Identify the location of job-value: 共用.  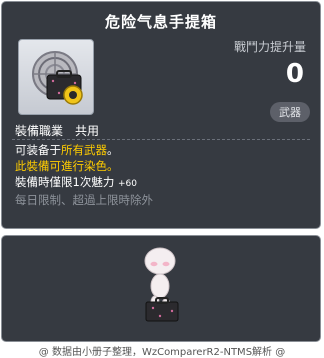
(87, 131).